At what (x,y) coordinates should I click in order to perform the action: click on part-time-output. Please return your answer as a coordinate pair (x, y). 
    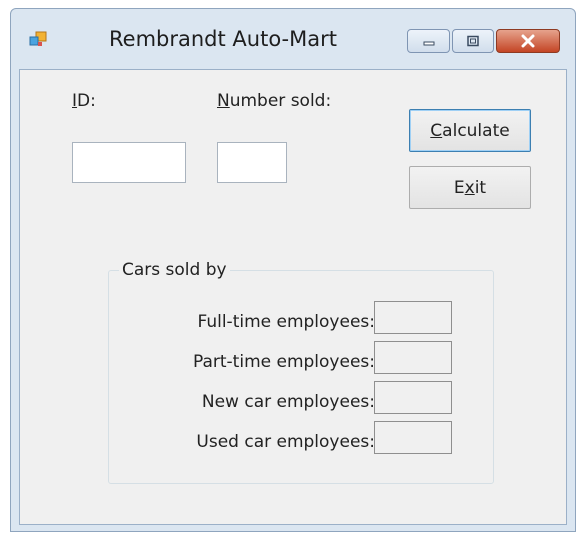
    Looking at the image, I should click on (413, 357).